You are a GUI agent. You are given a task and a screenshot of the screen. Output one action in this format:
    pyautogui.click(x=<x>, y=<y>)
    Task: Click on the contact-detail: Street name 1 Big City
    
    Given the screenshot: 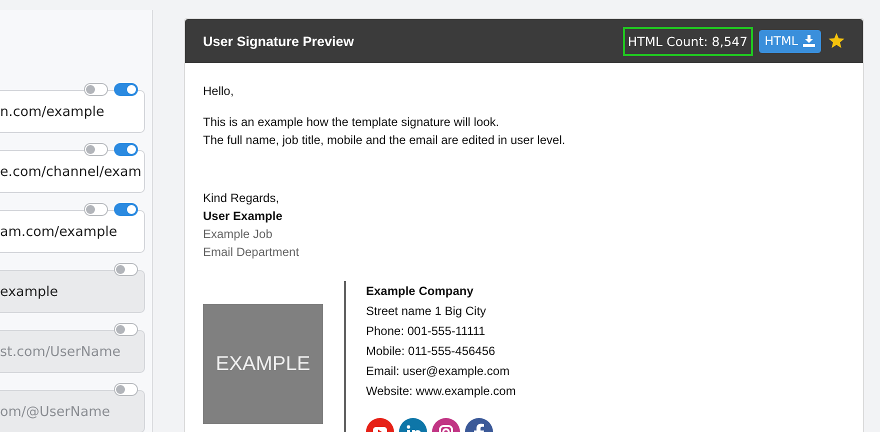 What is the action you would take?
    pyautogui.click(x=427, y=311)
    